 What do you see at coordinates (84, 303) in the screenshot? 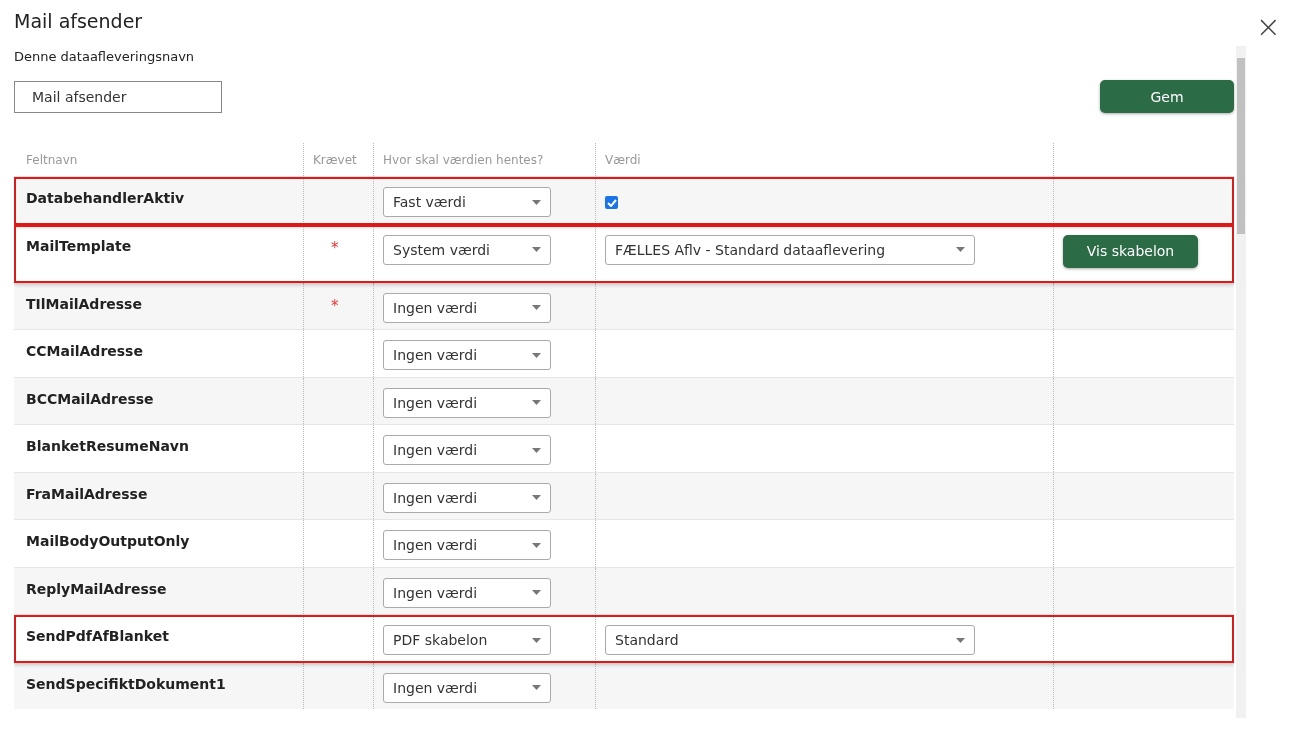
I see `field-name: TIlMailAdresse` at bounding box center [84, 303].